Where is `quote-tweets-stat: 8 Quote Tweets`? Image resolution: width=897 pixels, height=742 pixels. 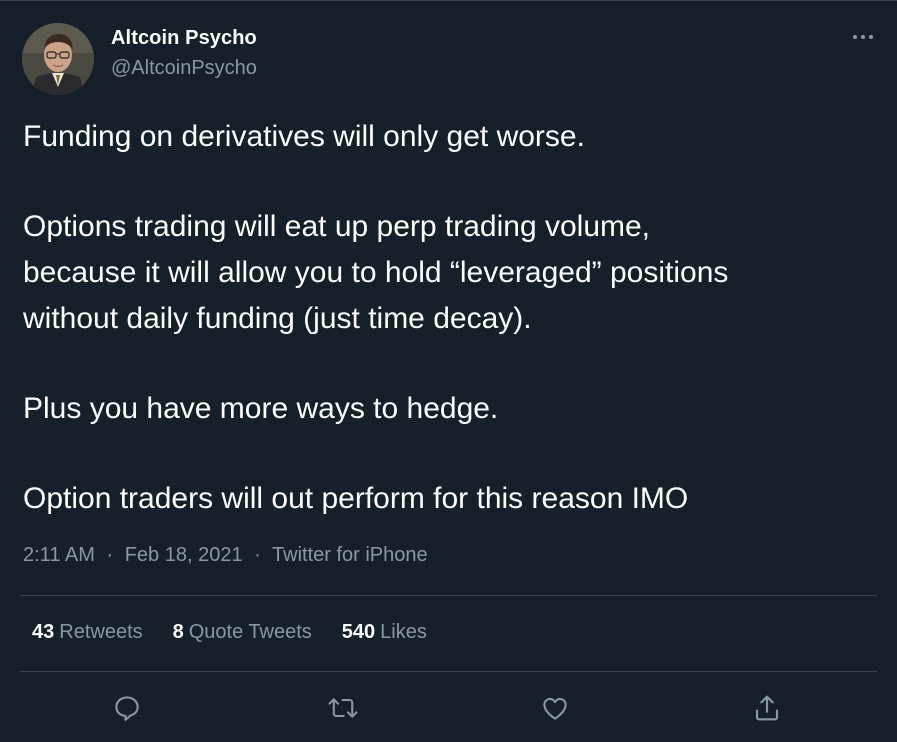
quote-tweets-stat: 8 Quote Tweets is located at coordinates (242, 632).